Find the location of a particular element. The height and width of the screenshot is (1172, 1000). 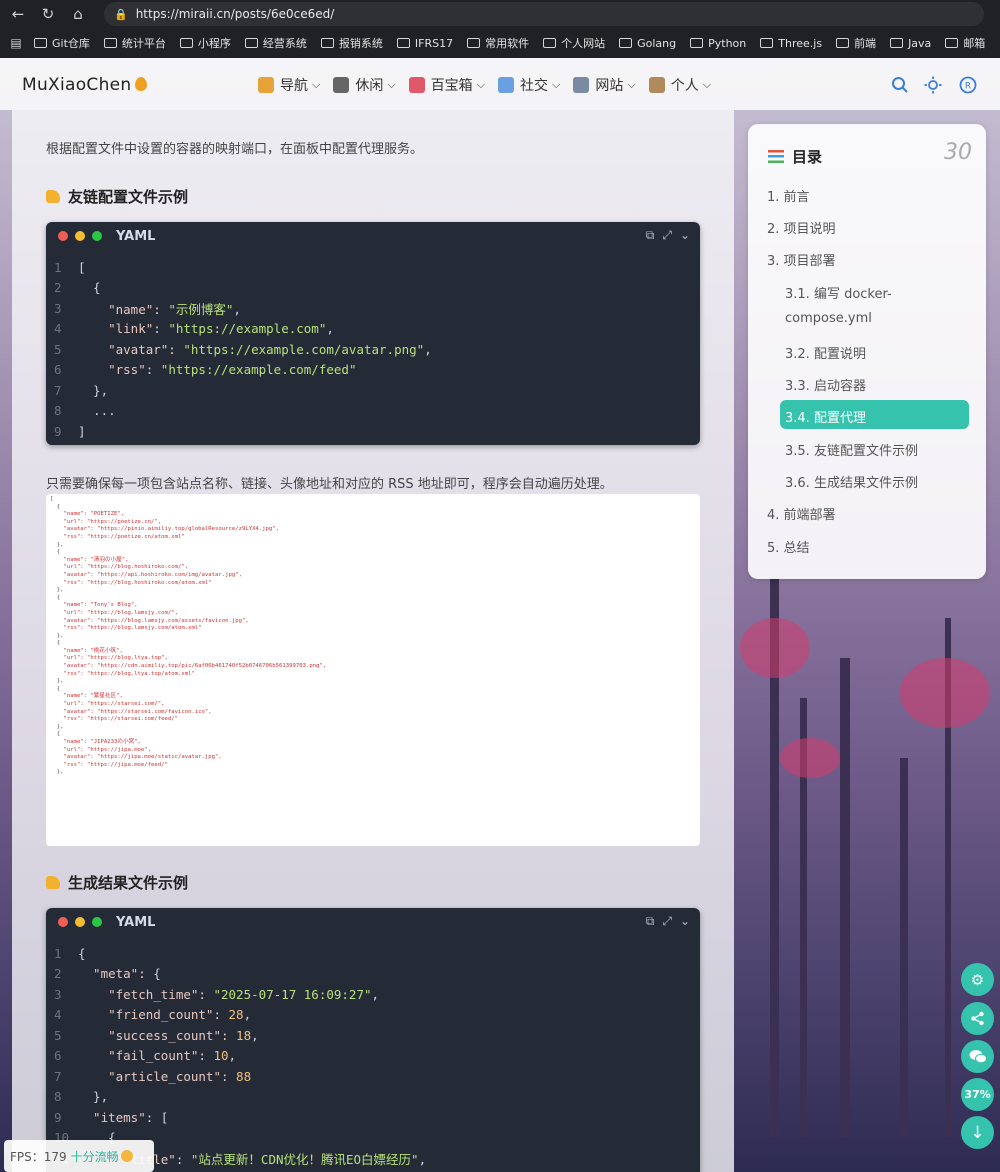

toc-item: 3.2. 配置说明 is located at coordinates (825, 352).